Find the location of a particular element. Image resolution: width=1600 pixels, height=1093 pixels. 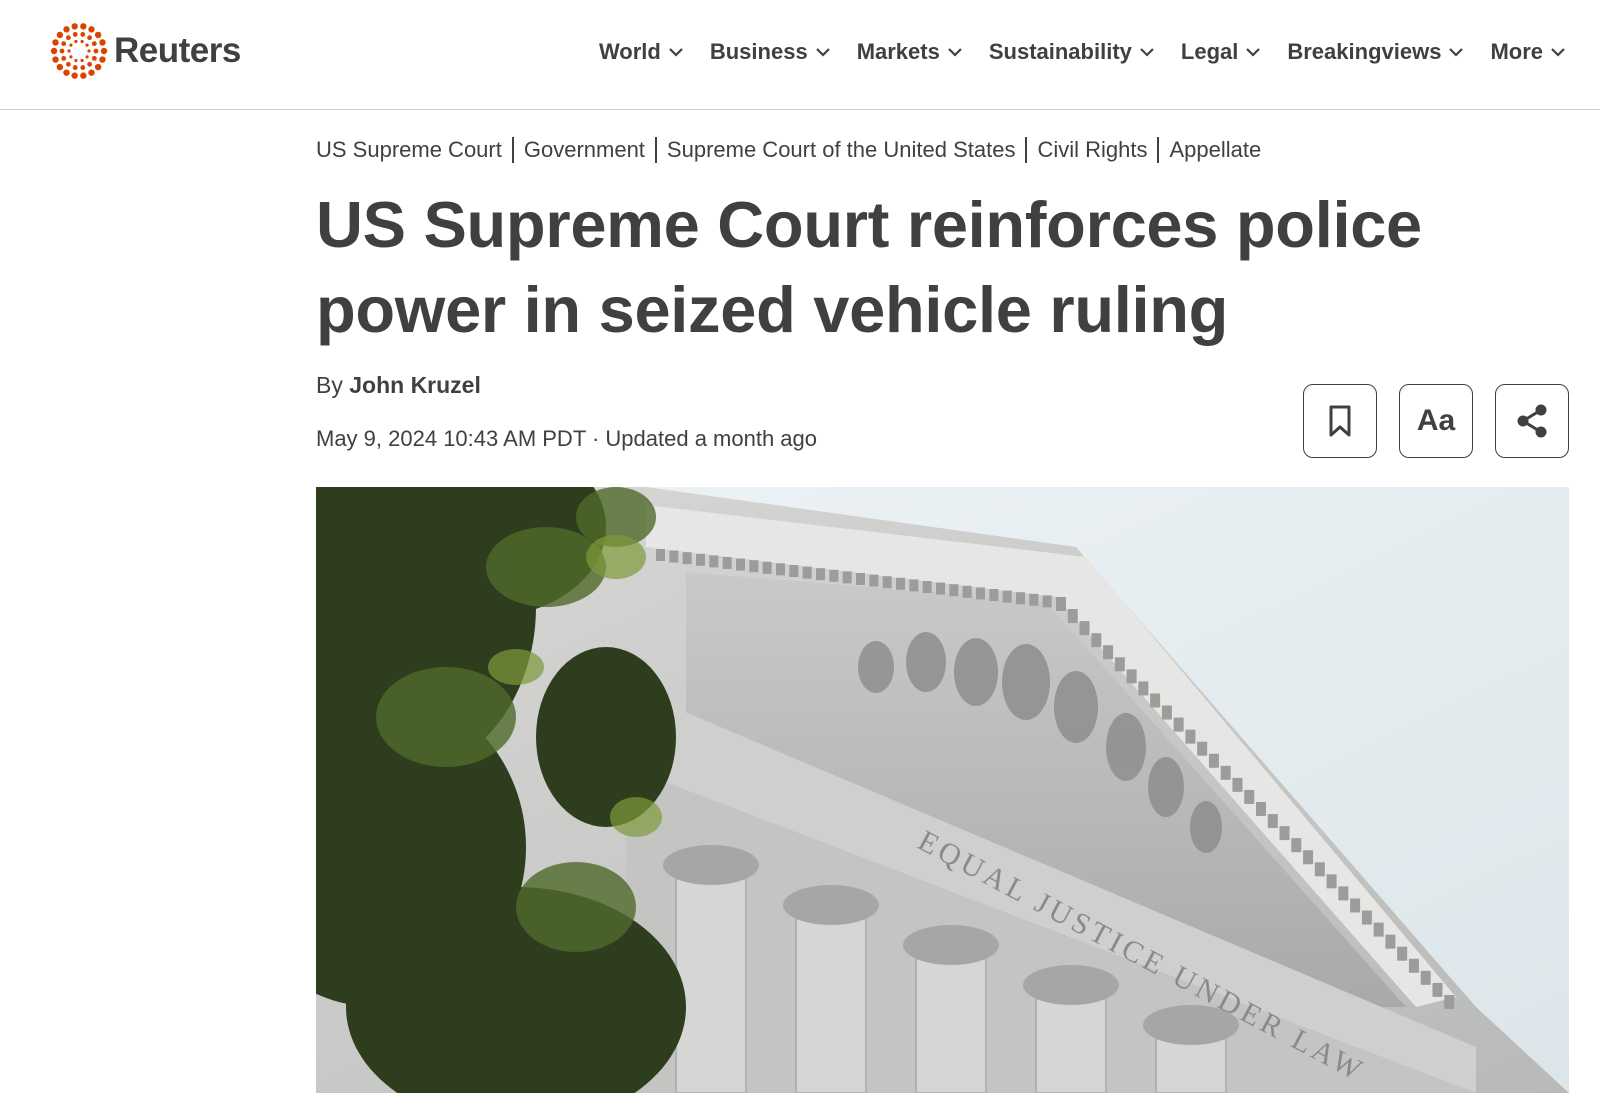

nav-item-business: Business is located at coordinates (770, 52).